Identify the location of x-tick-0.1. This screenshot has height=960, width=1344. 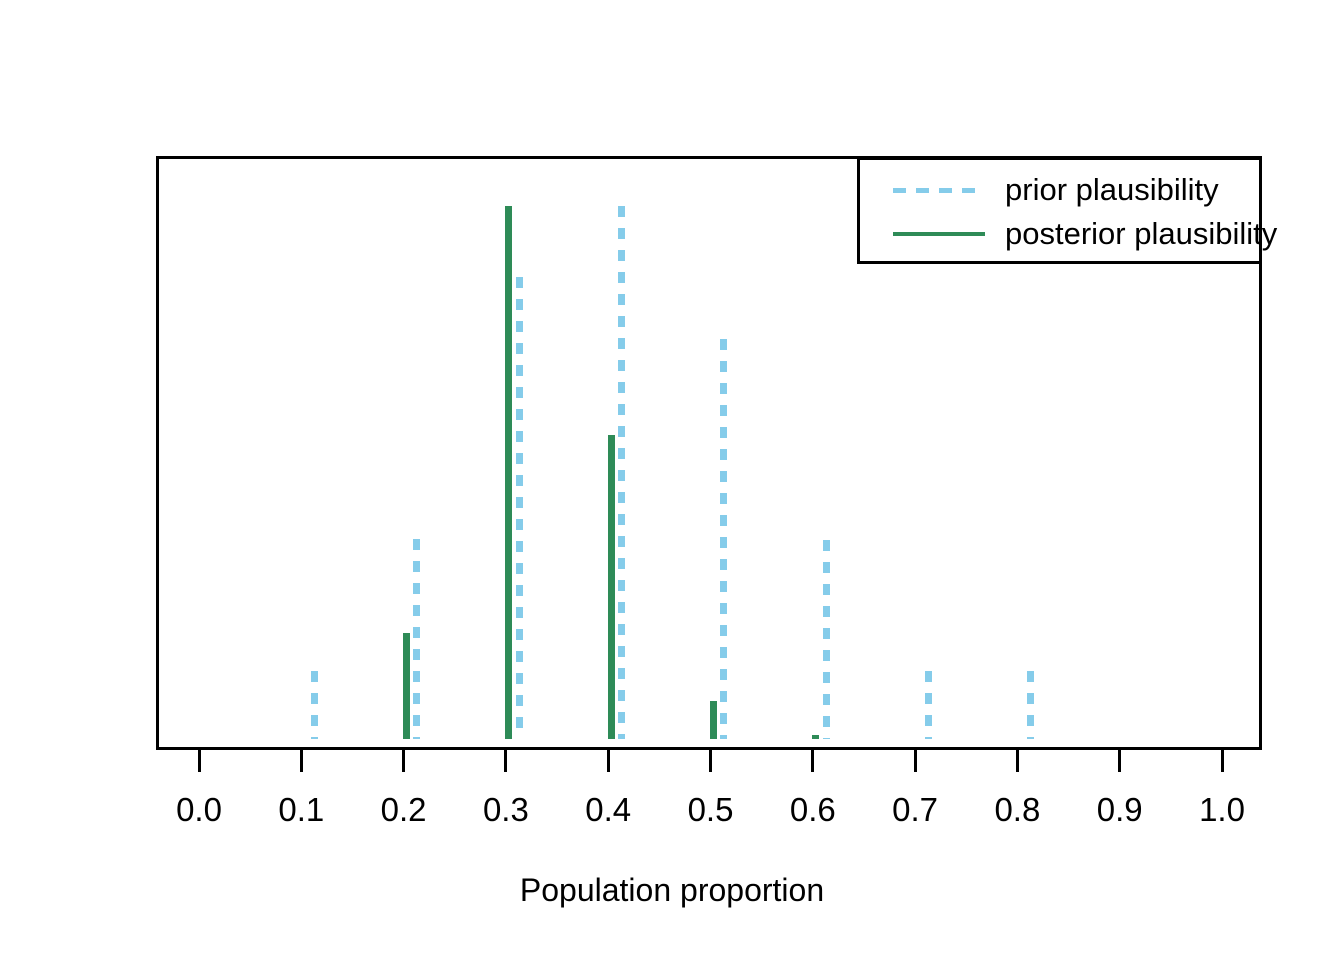
(301, 761).